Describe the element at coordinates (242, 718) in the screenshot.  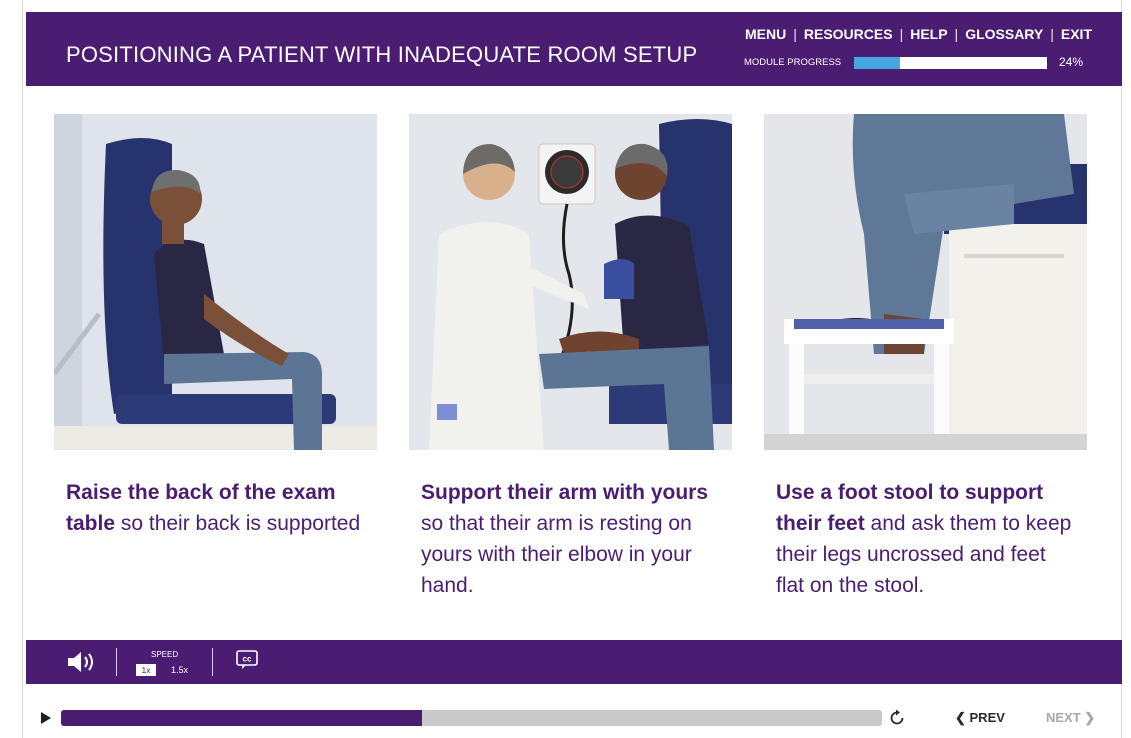
I see `playback-progress-fill` at that location.